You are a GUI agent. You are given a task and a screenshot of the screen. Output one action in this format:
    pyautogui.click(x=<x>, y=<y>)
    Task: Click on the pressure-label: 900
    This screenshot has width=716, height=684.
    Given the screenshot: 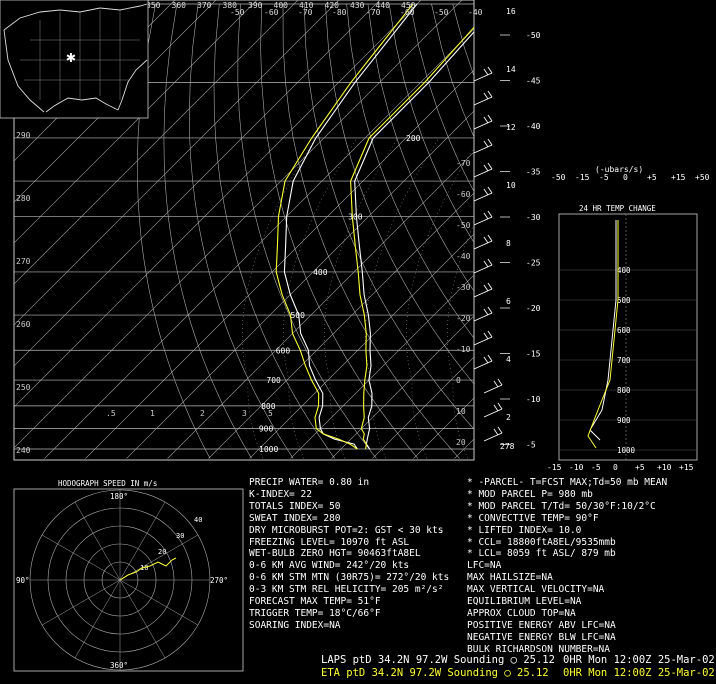 What is the action you would take?
    pyautogui.click(x=266, y=429)
    